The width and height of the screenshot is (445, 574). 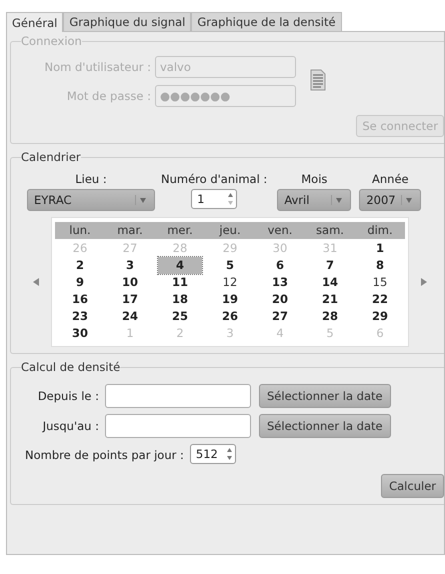 I want to click on field-label: Lieu :, so click(x=91, y=179).